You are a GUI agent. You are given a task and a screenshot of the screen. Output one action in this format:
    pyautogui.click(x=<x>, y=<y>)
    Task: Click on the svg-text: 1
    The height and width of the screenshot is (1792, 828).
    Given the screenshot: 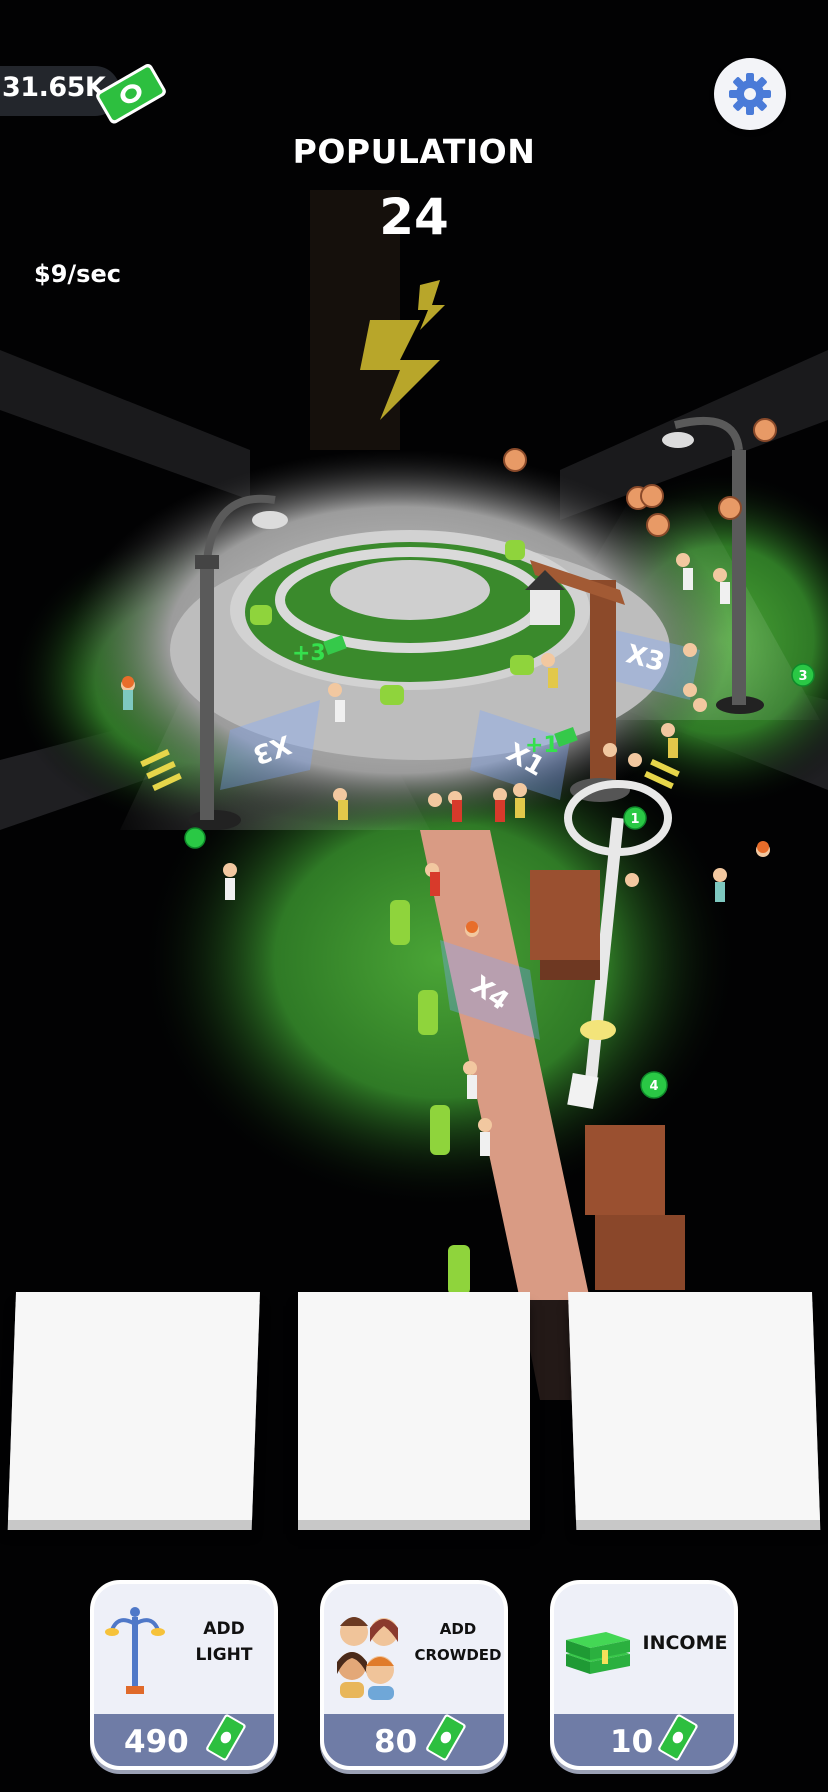 What is the action you would take?
    pyautogui.click(x=634, y=819)
    